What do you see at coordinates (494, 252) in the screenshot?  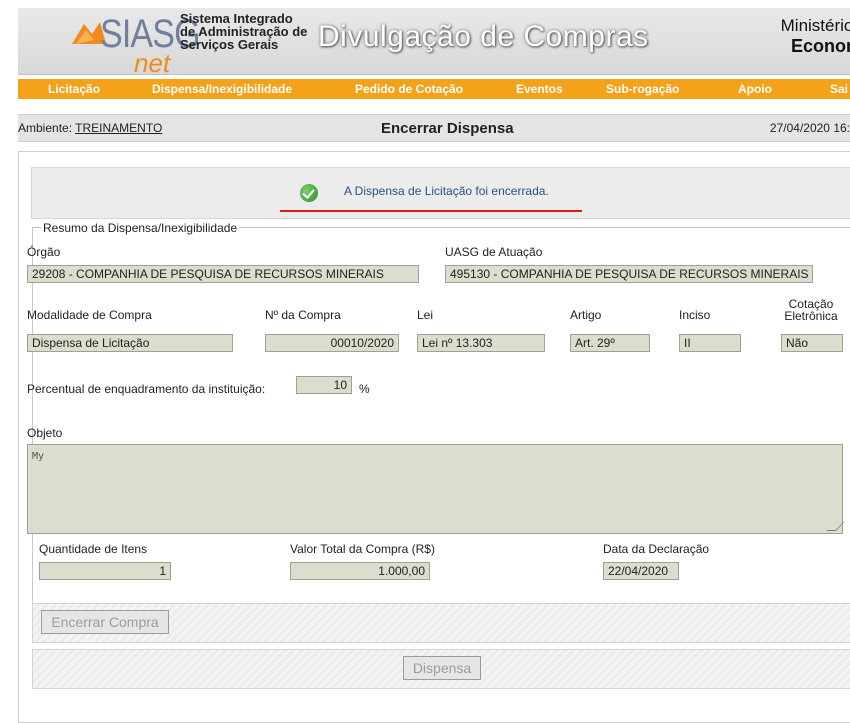 I see `uasg-label: UASG de Atuação` at bounding box center [494, 252].